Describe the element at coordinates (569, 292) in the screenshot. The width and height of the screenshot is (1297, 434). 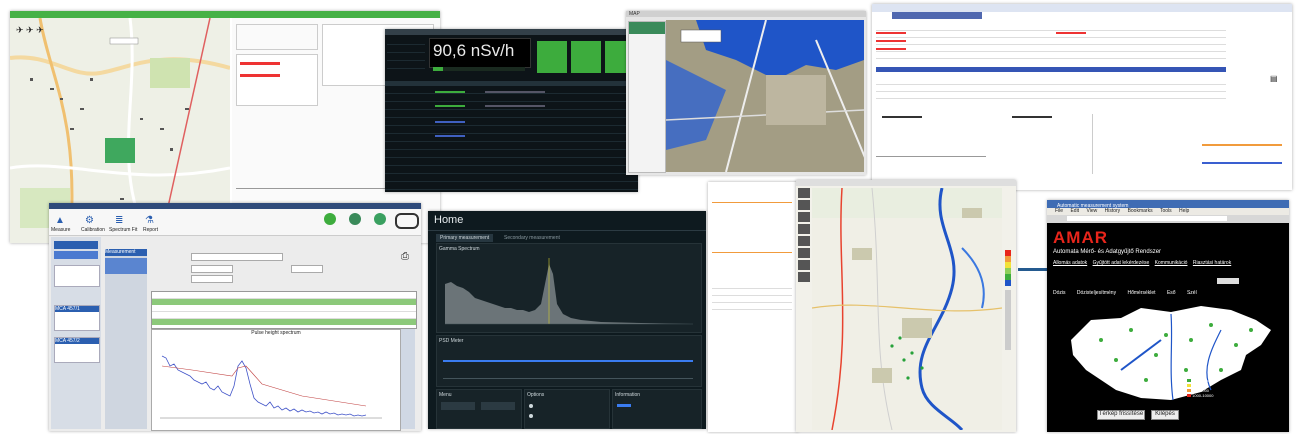
I see `gamma-spectrum-plot` at that location.